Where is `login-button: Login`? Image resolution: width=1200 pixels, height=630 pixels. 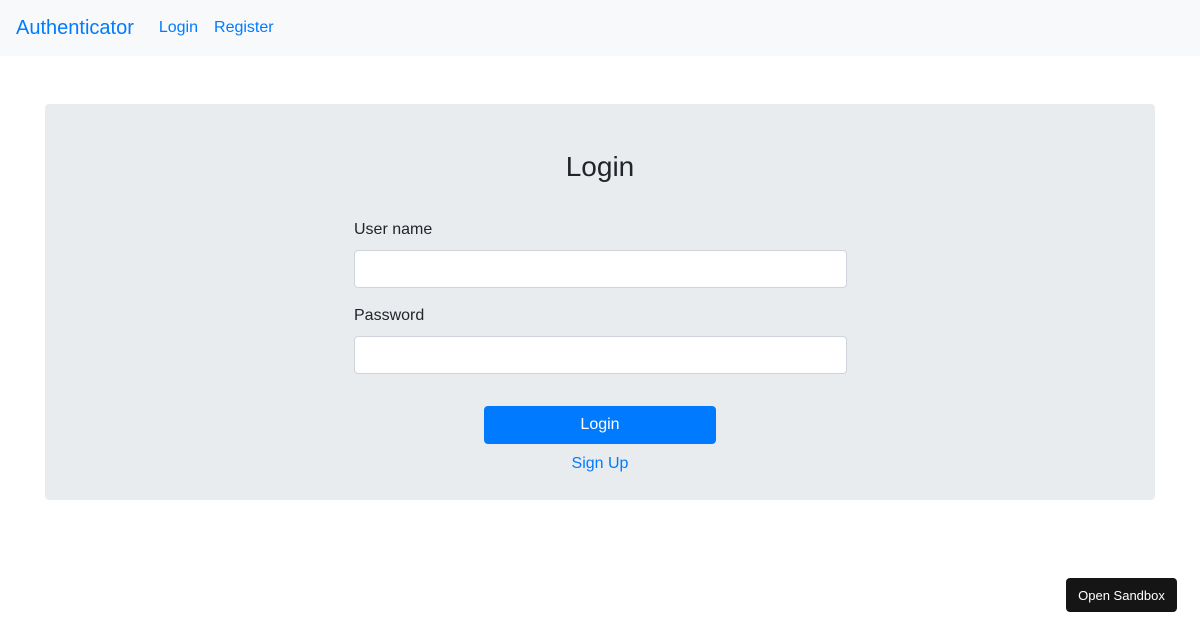
login-button: Login is located at coordinates (600, 425).